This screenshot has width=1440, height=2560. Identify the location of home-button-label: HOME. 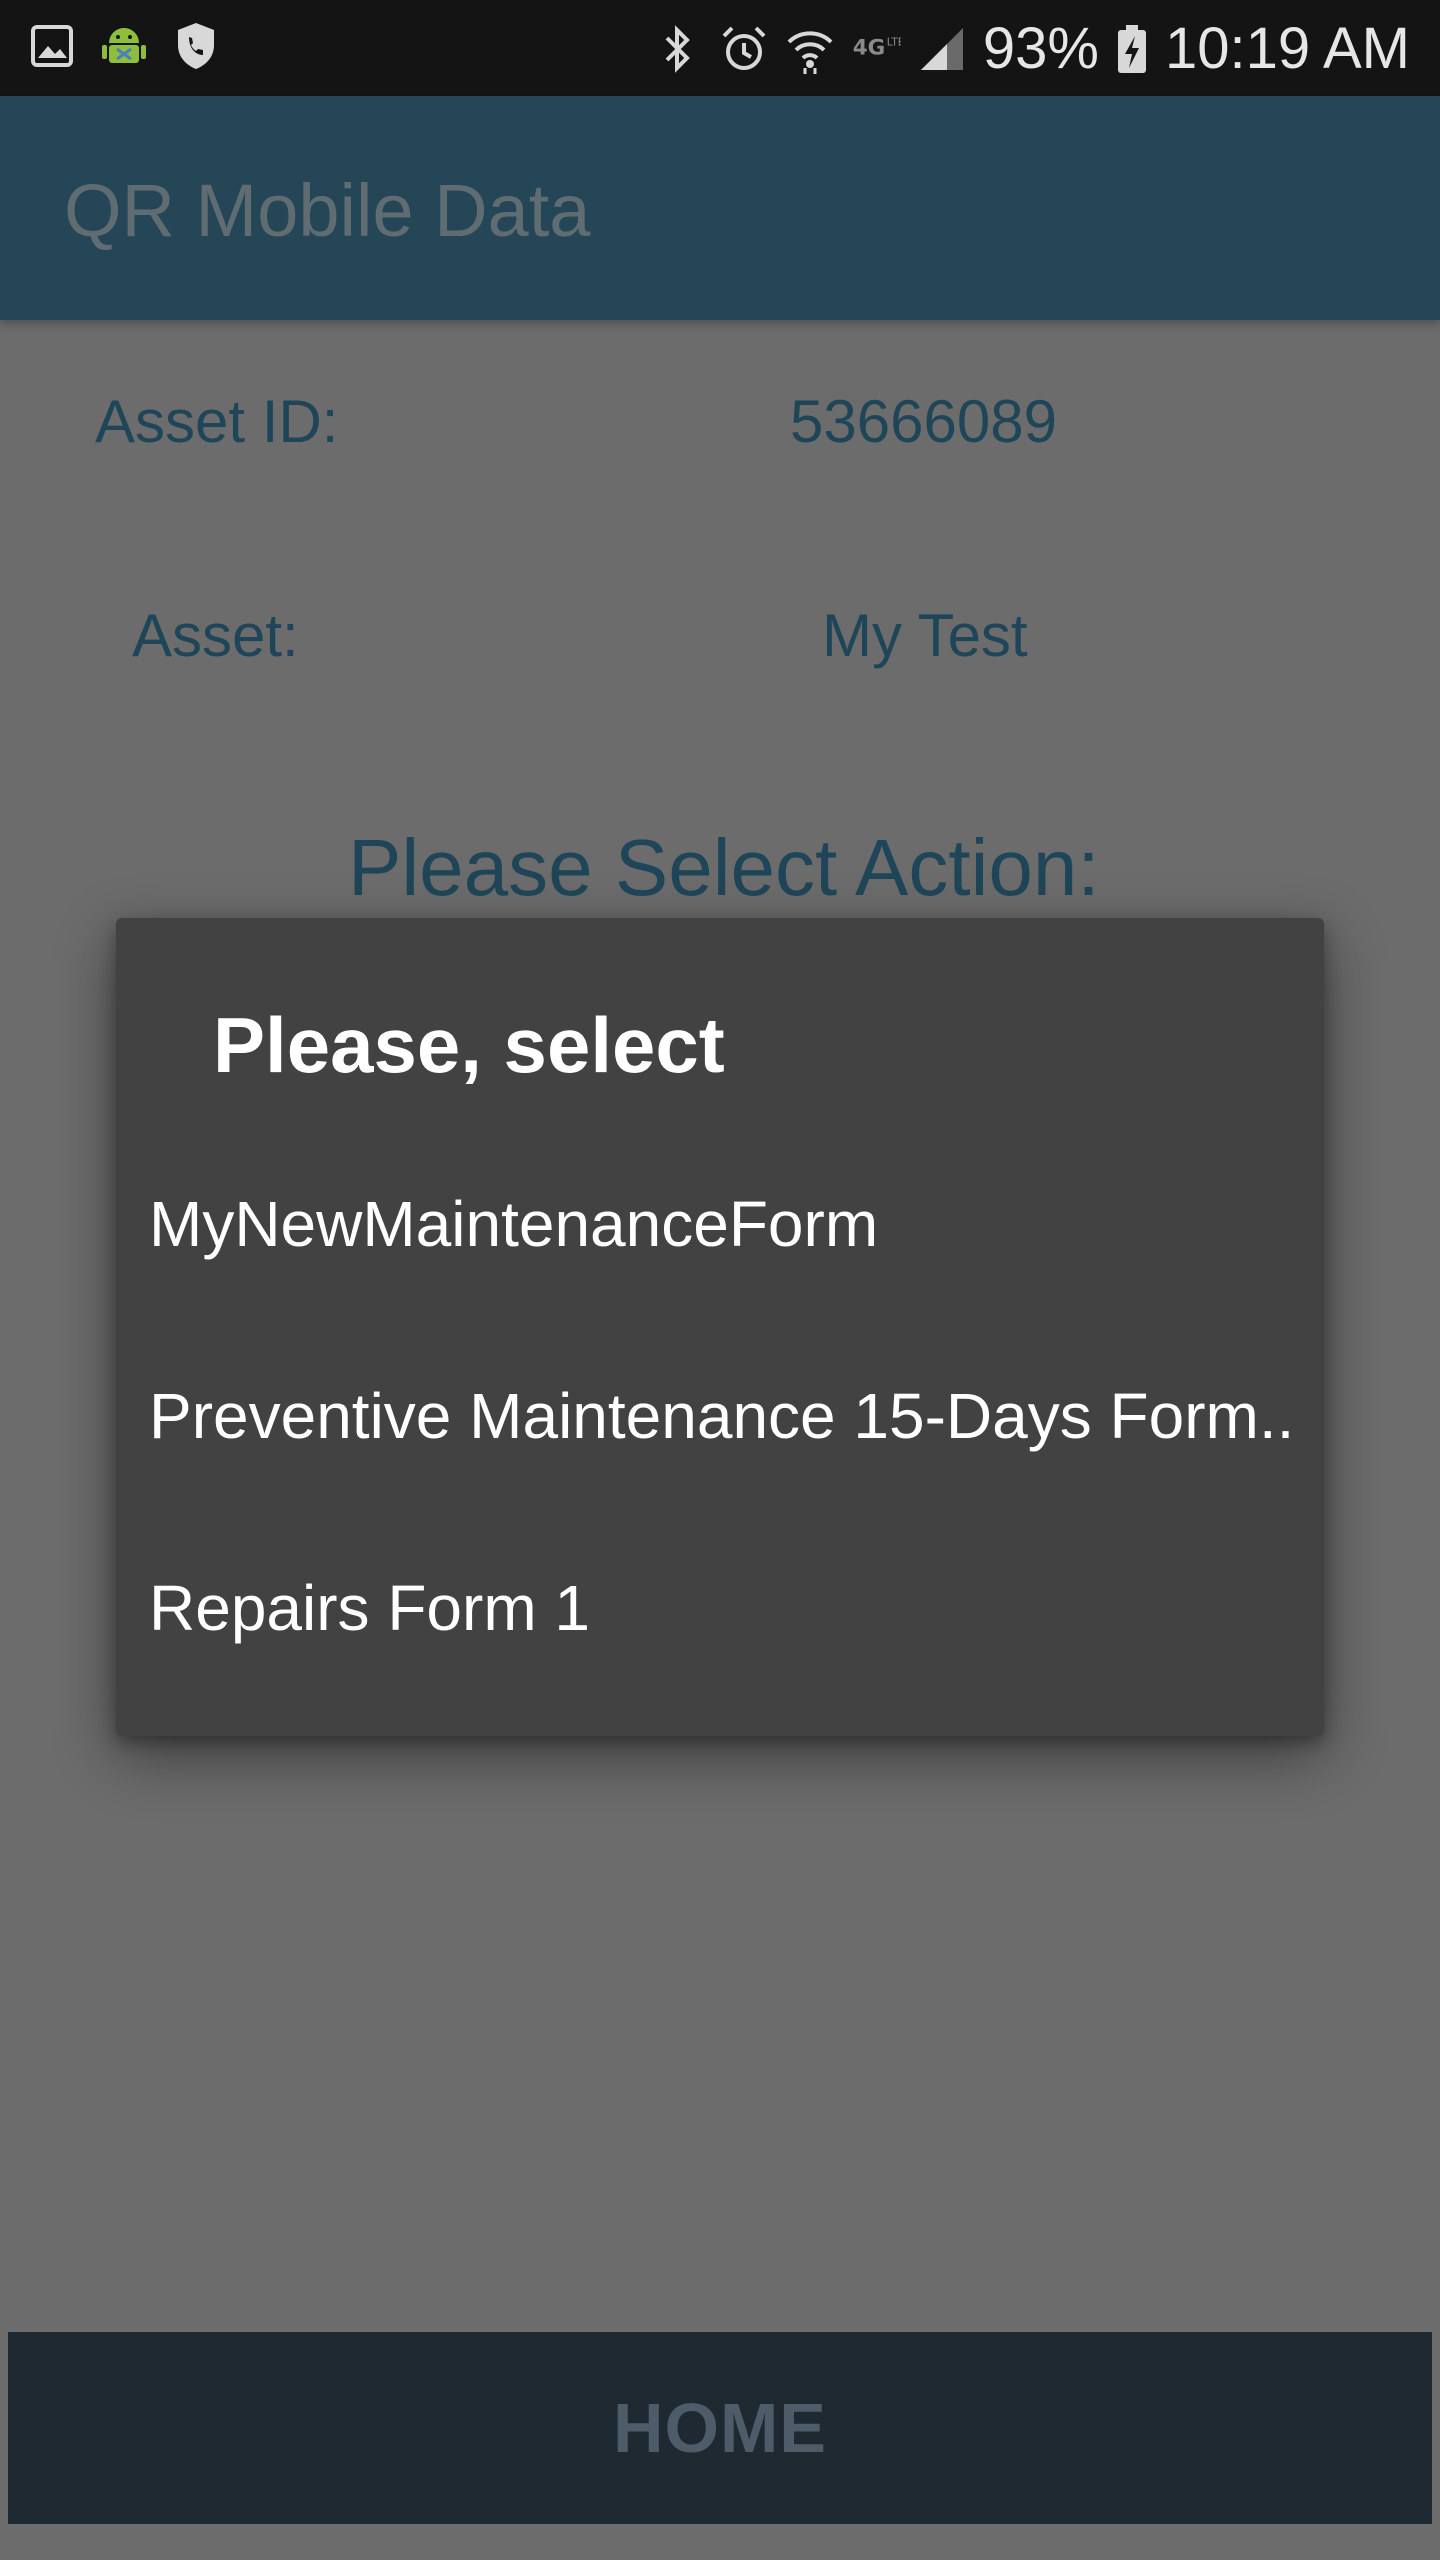
(720, 2428).